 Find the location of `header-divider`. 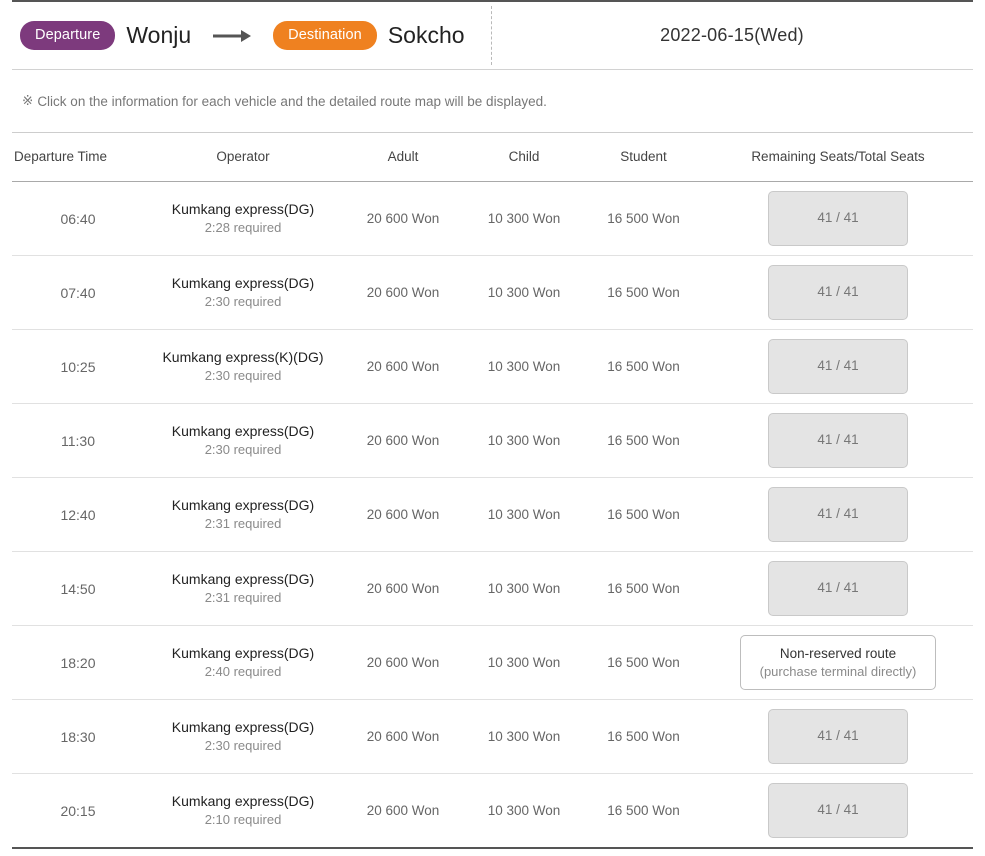

header-divider is located at coordinates (491, 35).